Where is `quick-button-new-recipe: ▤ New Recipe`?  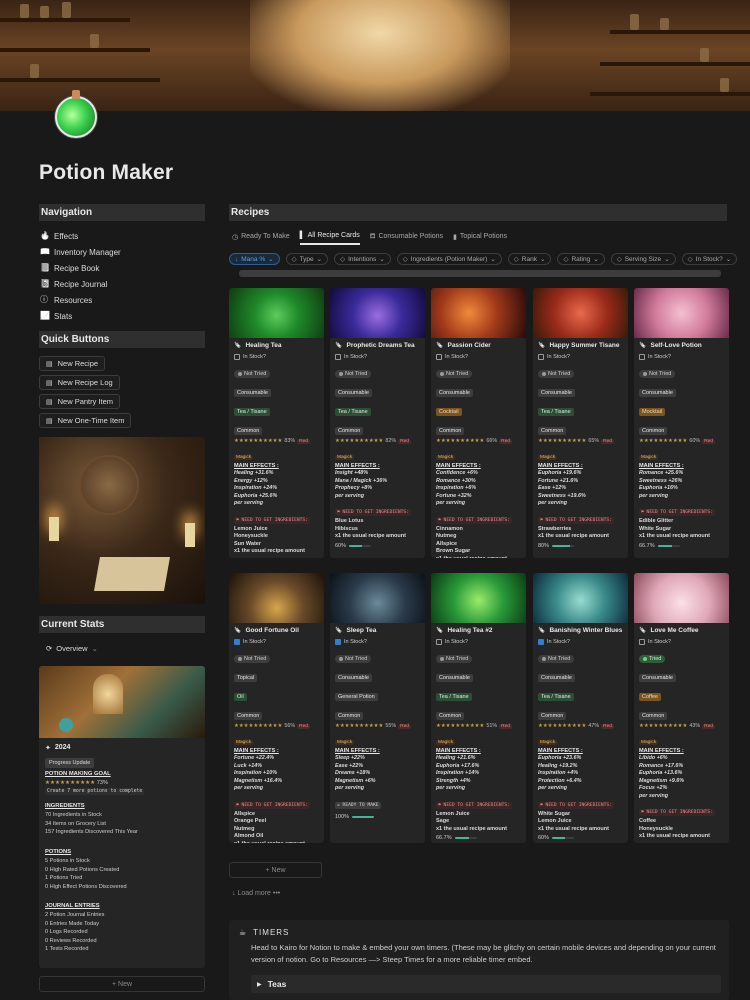 quick-button-new-recipe: ▤ New Recipe is located at coordinates (72, 363).